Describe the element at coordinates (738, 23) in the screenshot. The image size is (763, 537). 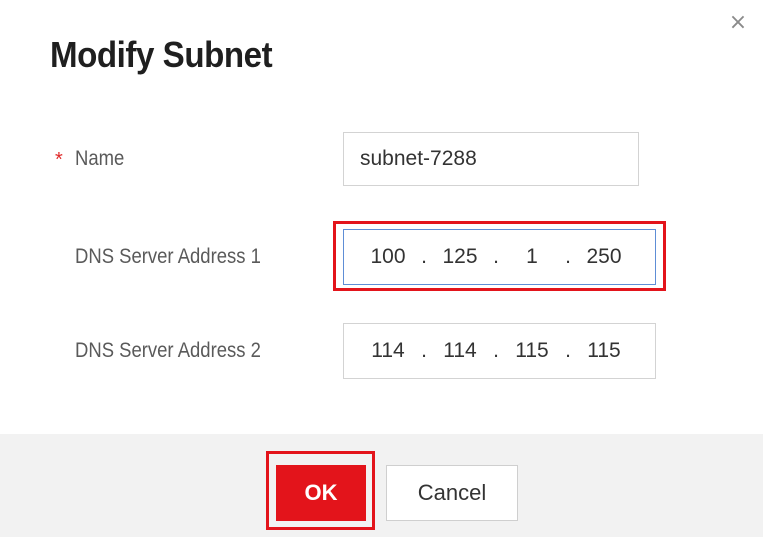
I see `close-icon: ×` at that location.